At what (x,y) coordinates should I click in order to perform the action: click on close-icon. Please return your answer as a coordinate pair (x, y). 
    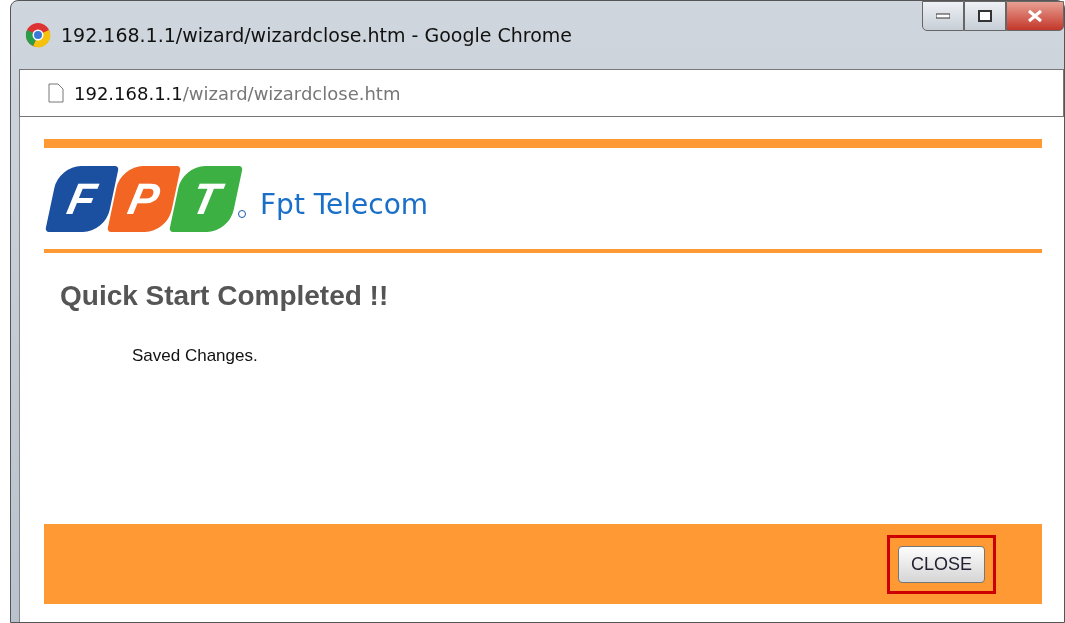
    Looking at the image, I should click on (1035, 16).